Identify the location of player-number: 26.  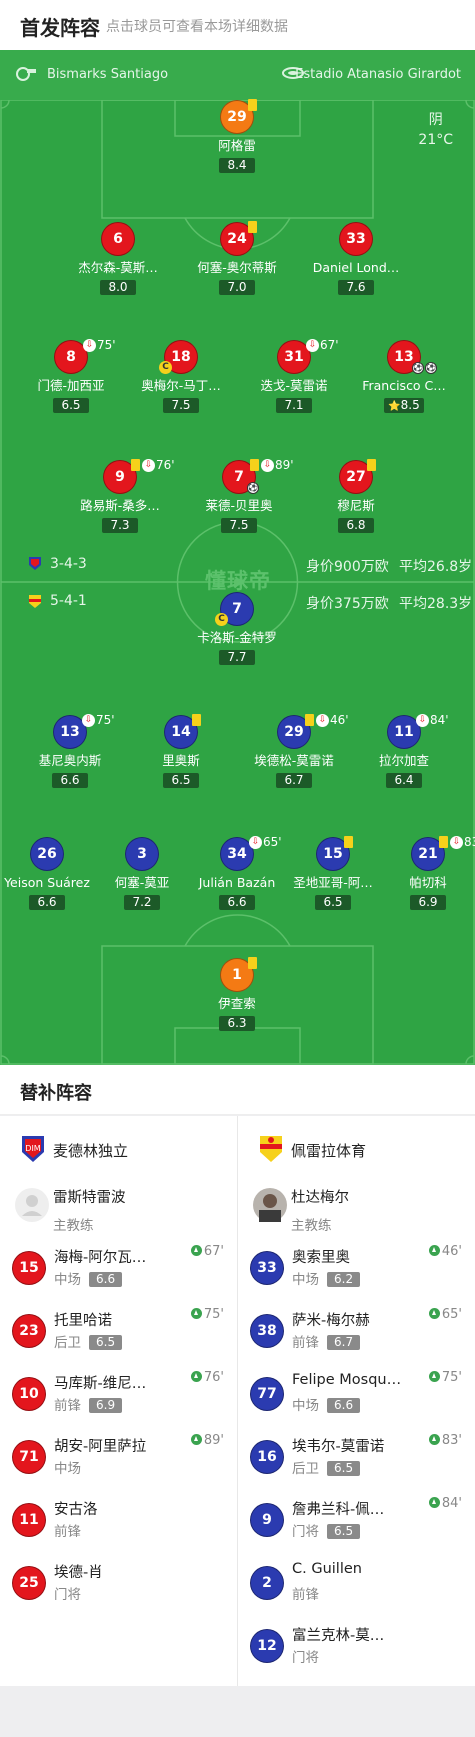
(47, 854).